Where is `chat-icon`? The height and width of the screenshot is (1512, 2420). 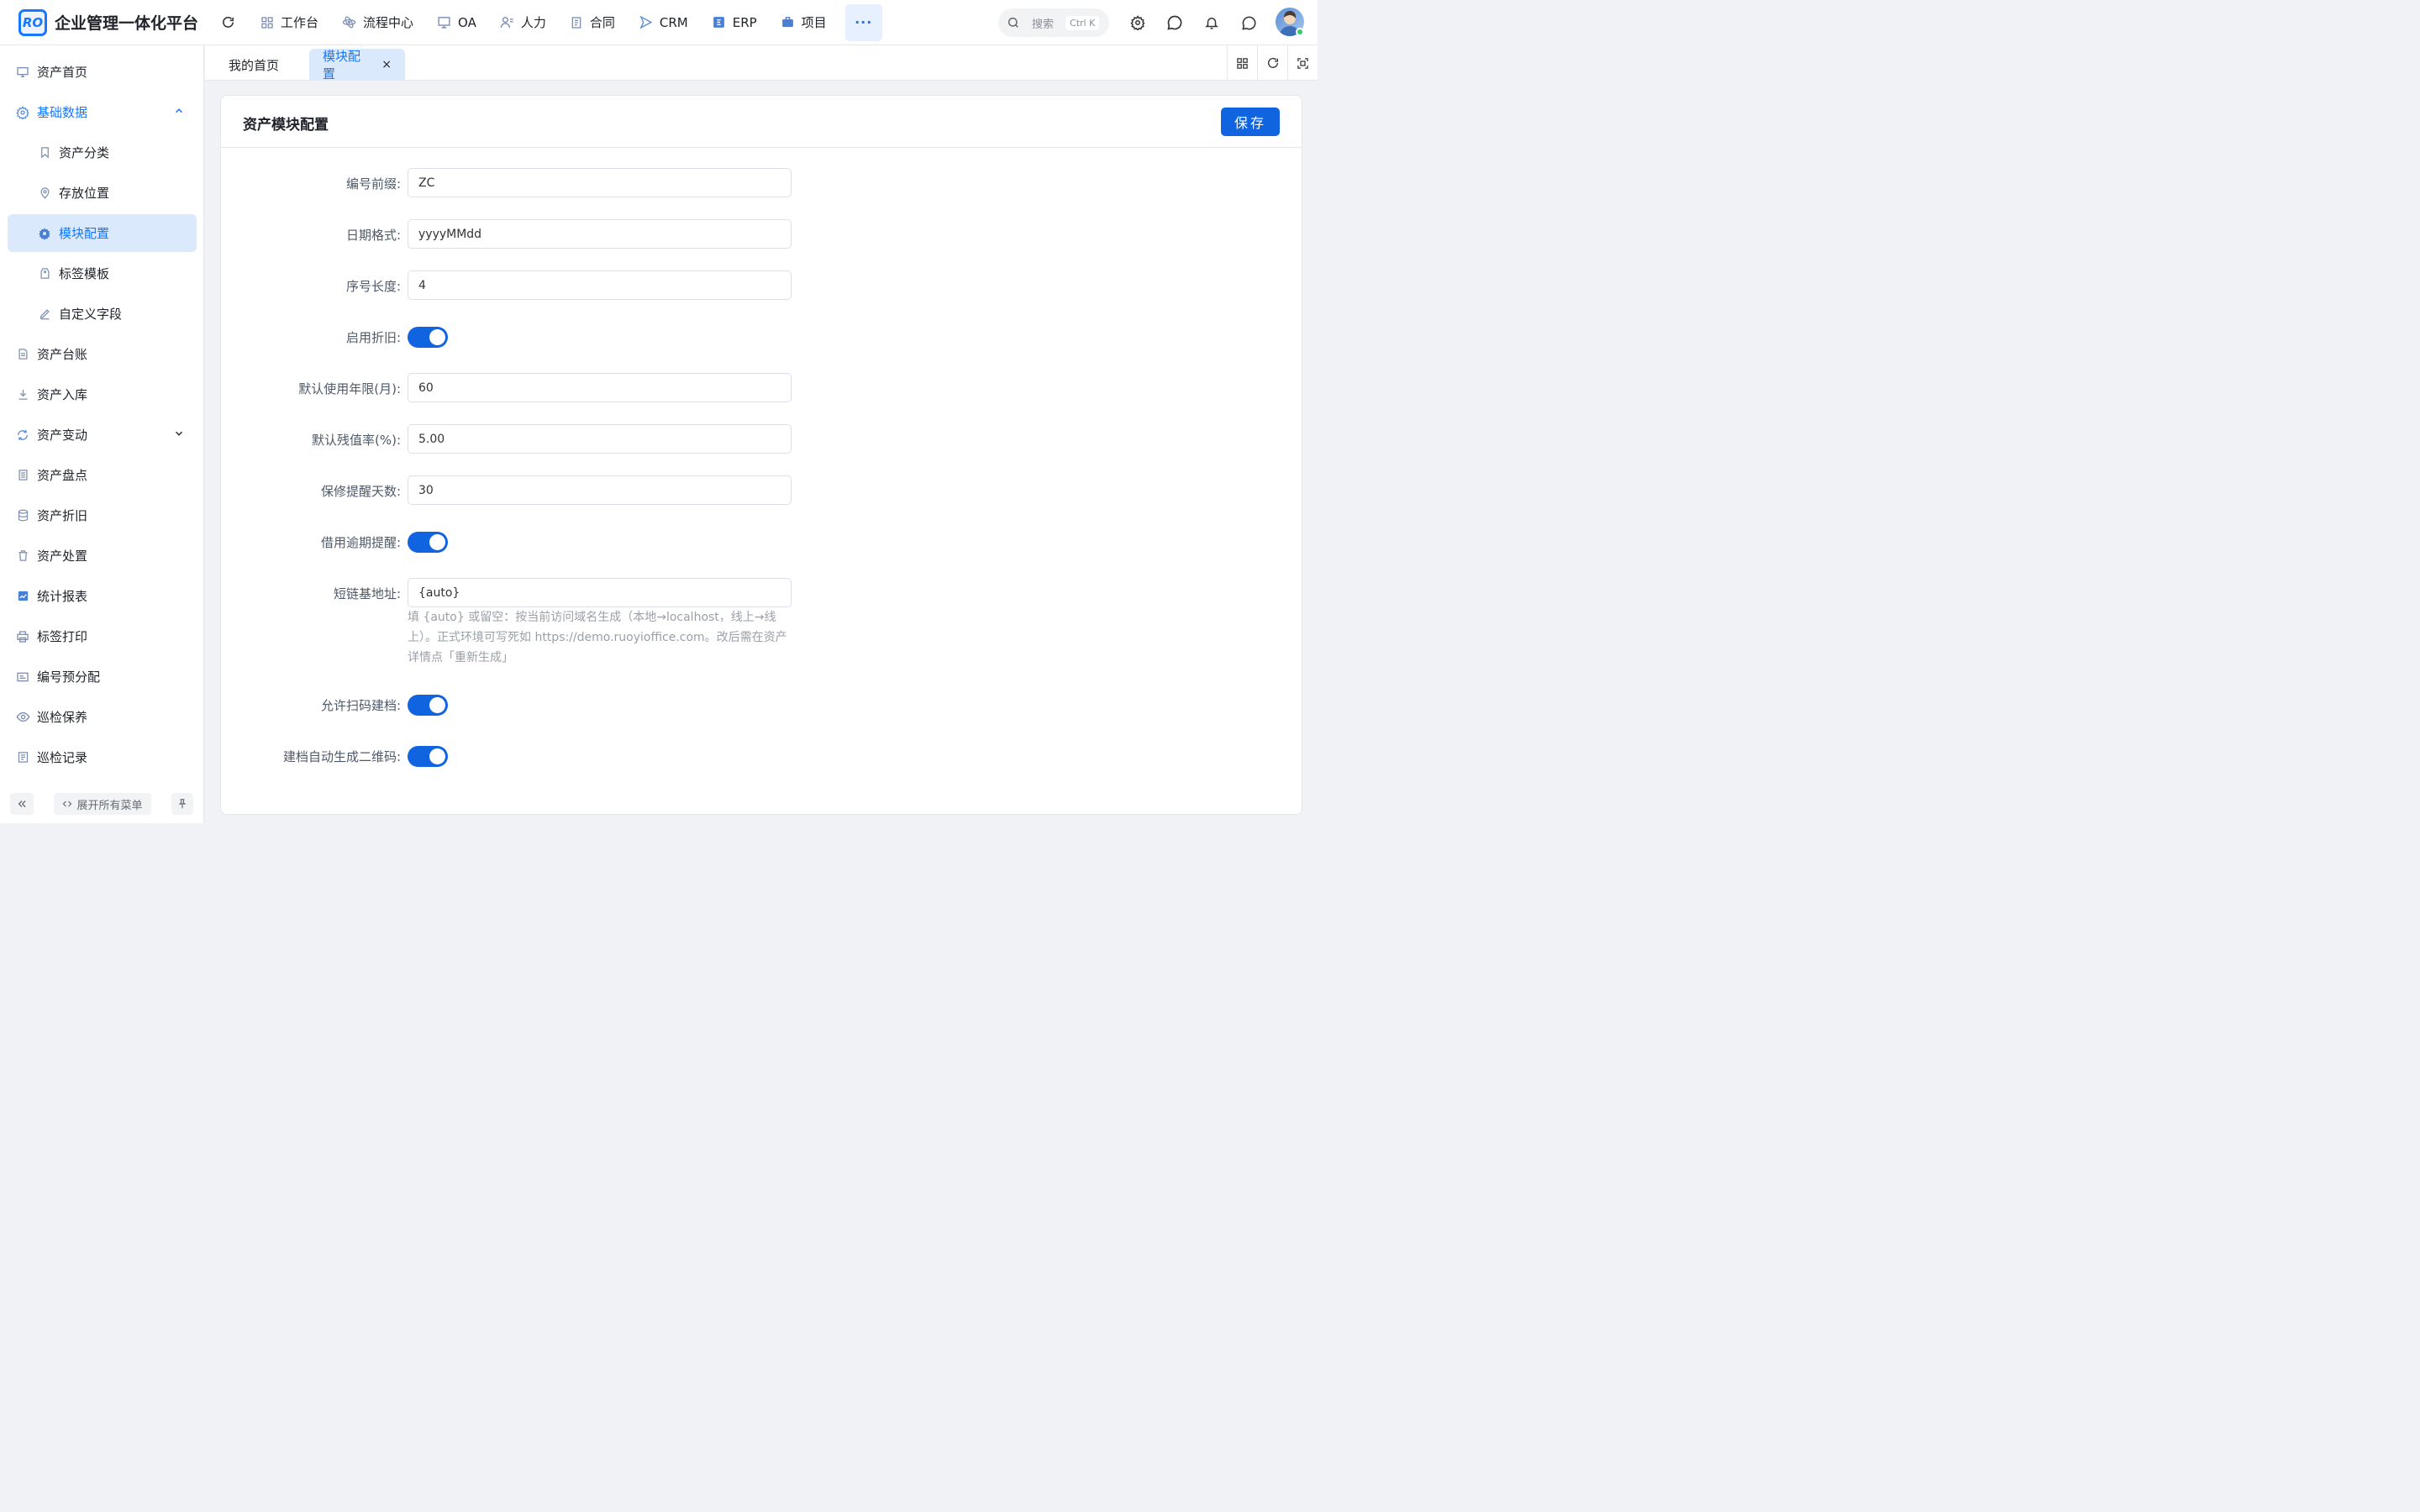
chat-icon is located at coordinates (1248, 22).